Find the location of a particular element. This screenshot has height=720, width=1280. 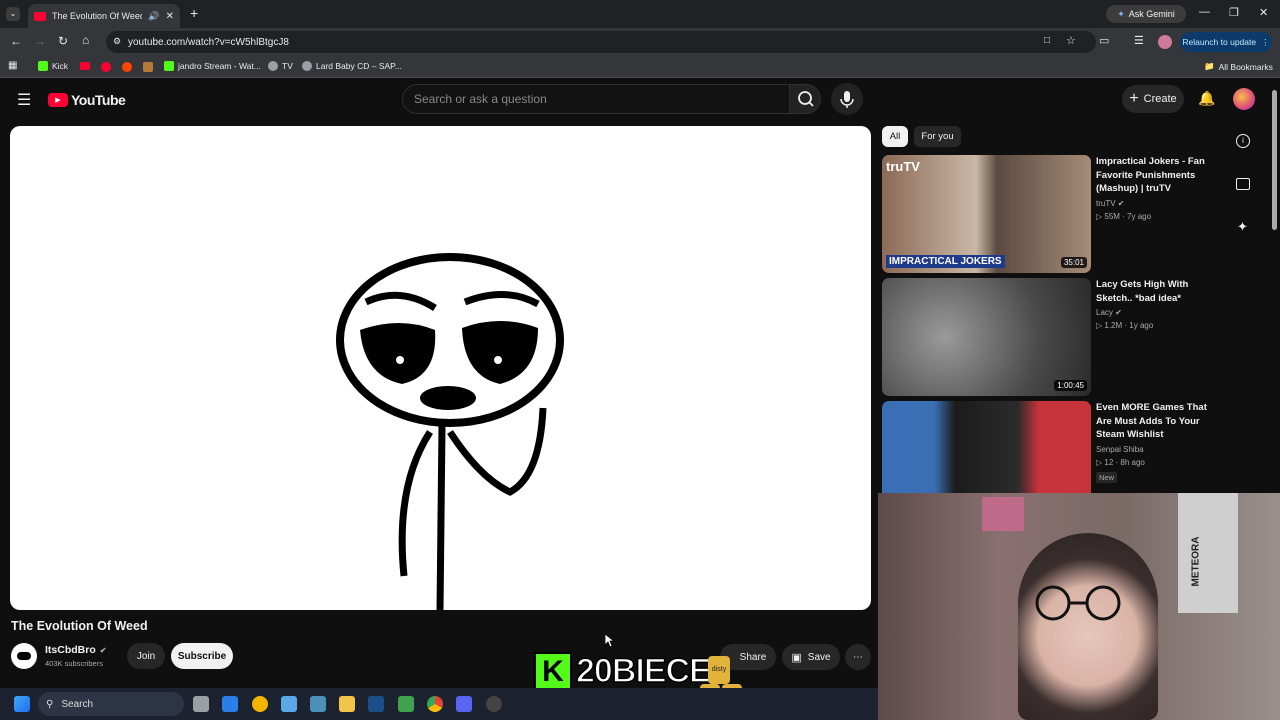

recommendation-channel: truTV ✔ is located at coordinates (1159, 203).